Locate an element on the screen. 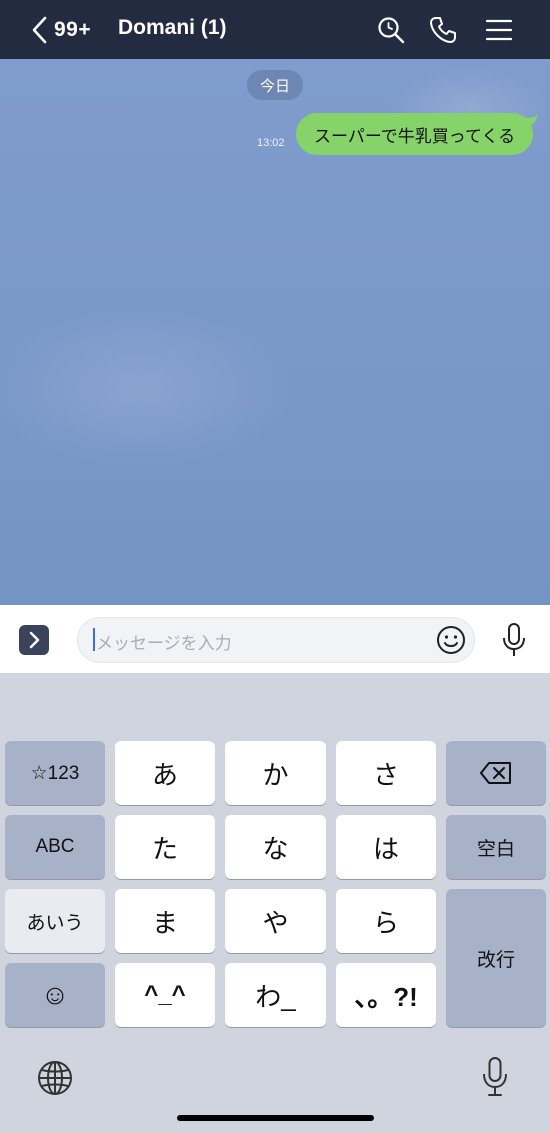  bubble-tail is located at coordinates (531, 122).